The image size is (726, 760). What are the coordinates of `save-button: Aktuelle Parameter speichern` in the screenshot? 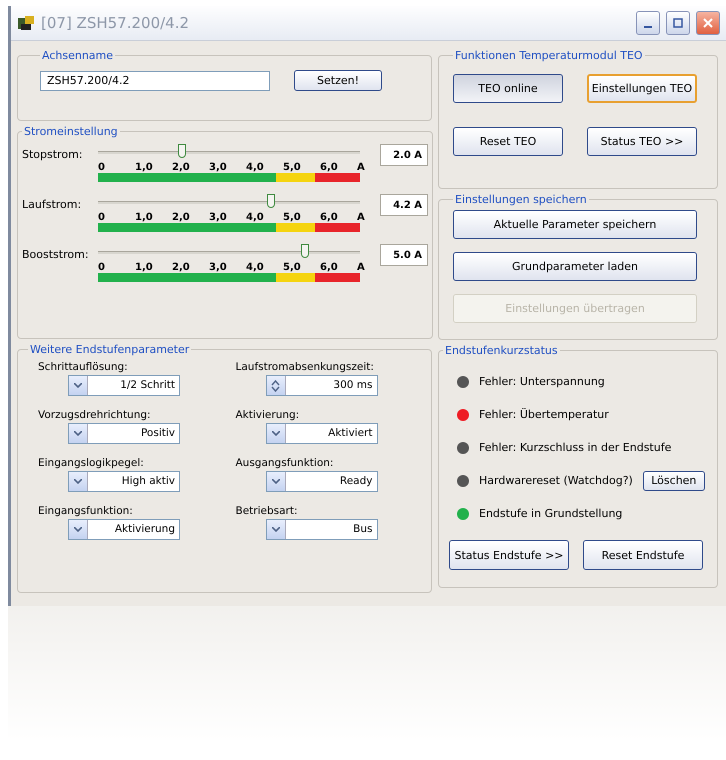 It's located at (575, 224).